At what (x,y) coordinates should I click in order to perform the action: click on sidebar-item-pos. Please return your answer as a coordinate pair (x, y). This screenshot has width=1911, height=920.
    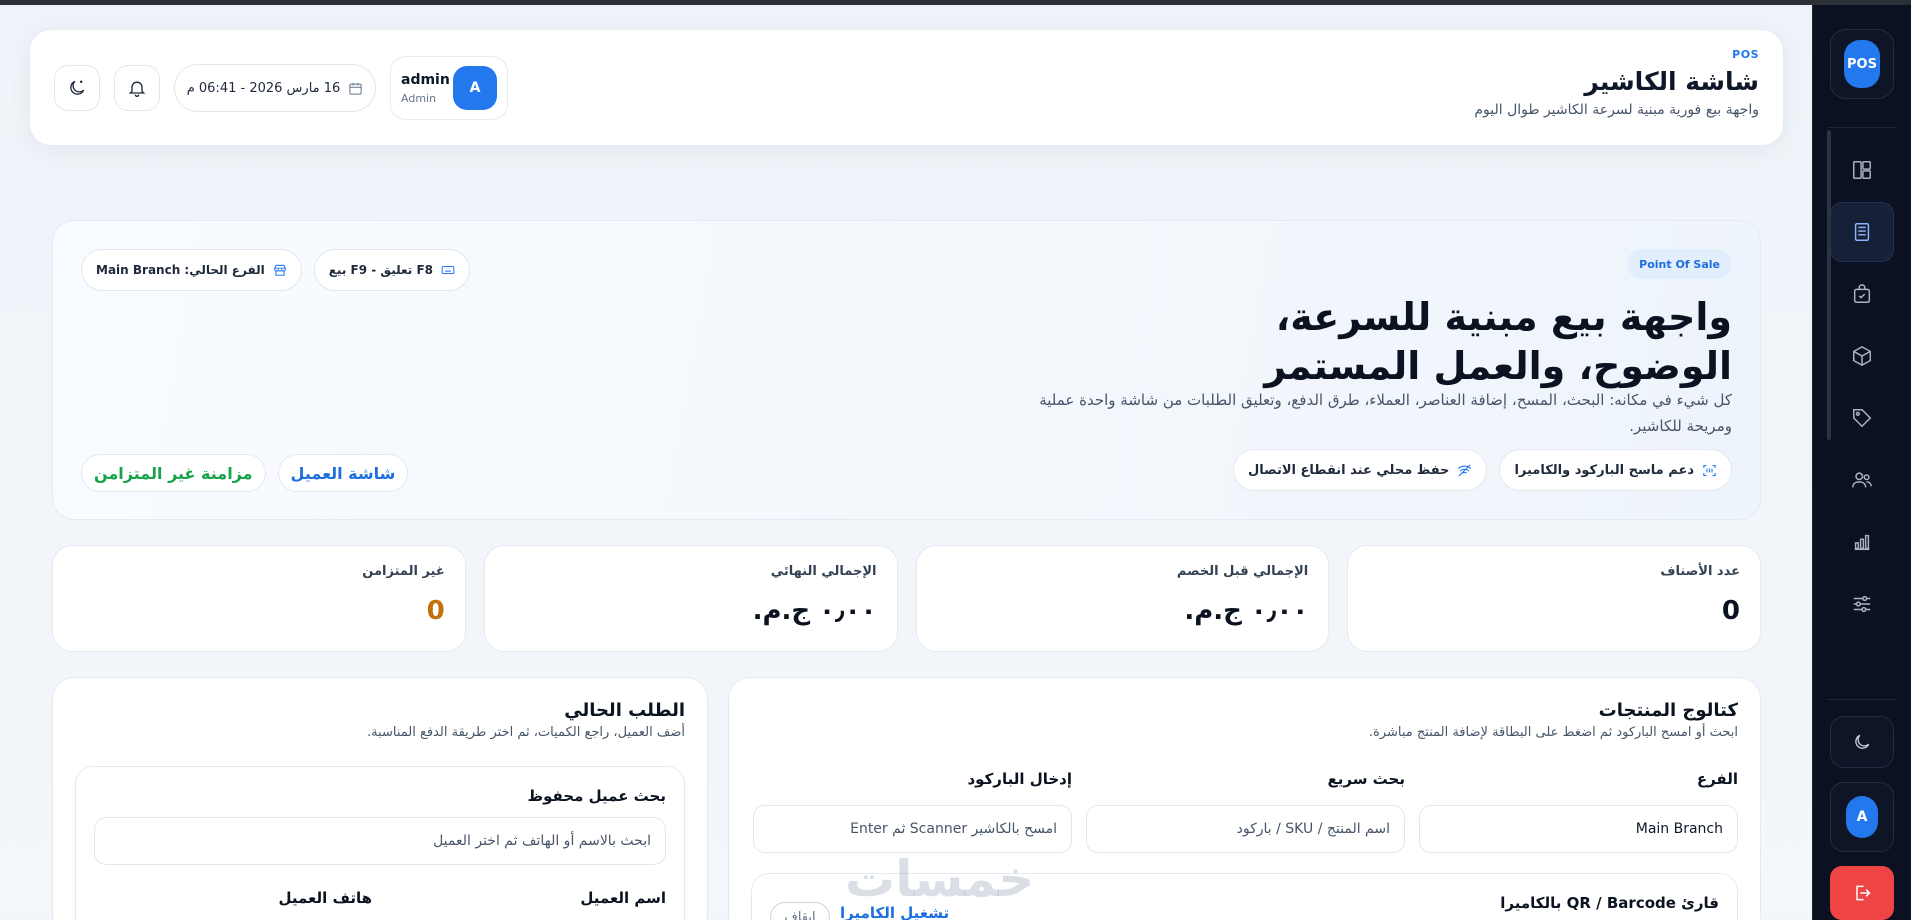
    Looking at the image, I should click on (1862, 232).